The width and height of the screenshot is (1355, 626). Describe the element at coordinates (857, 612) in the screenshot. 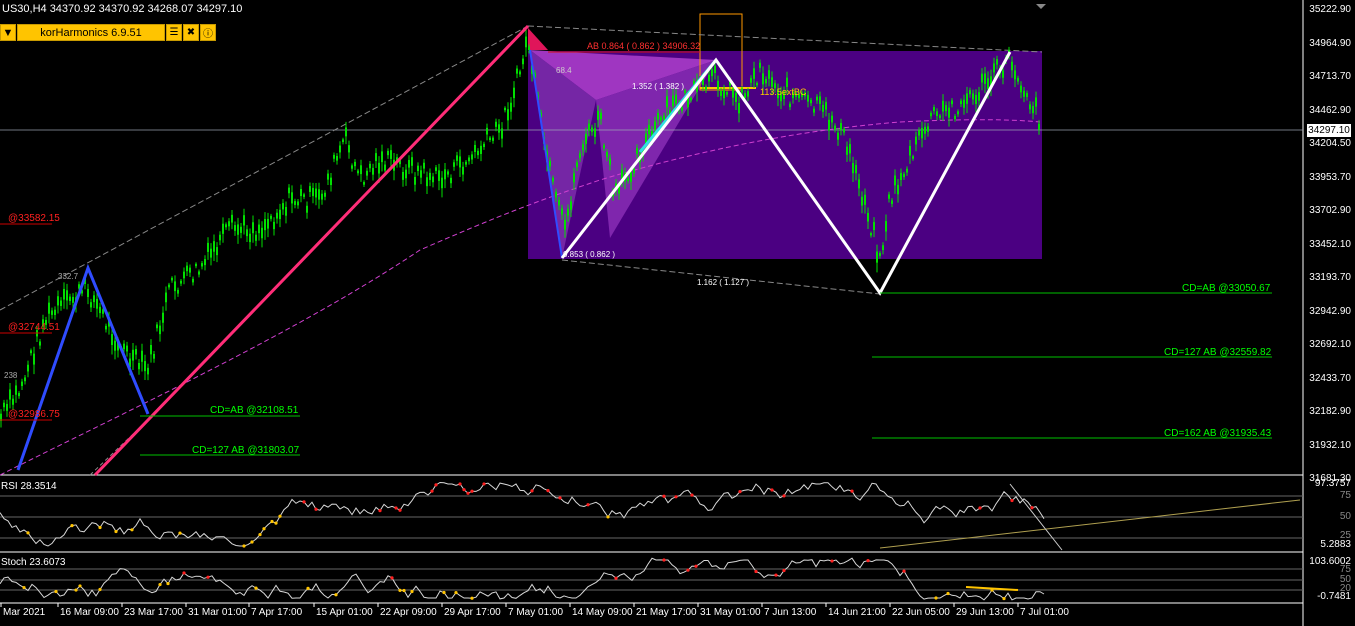

I see `time-axis-label: 14 Jun 21:00` at that location.